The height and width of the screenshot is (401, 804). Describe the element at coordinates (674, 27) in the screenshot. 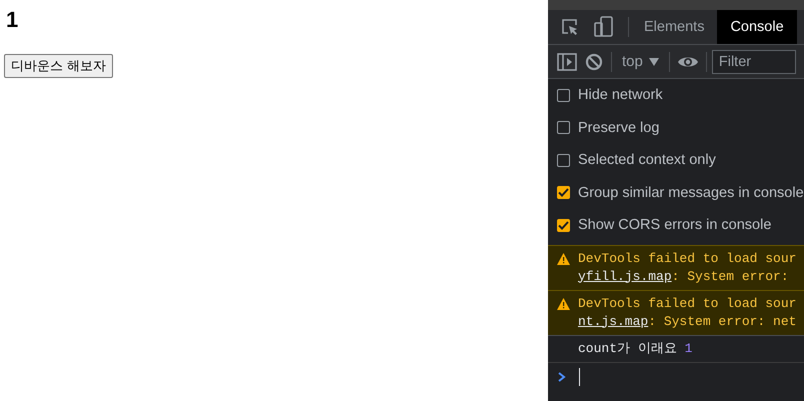

I see `panel-tab: Elements` at that location.